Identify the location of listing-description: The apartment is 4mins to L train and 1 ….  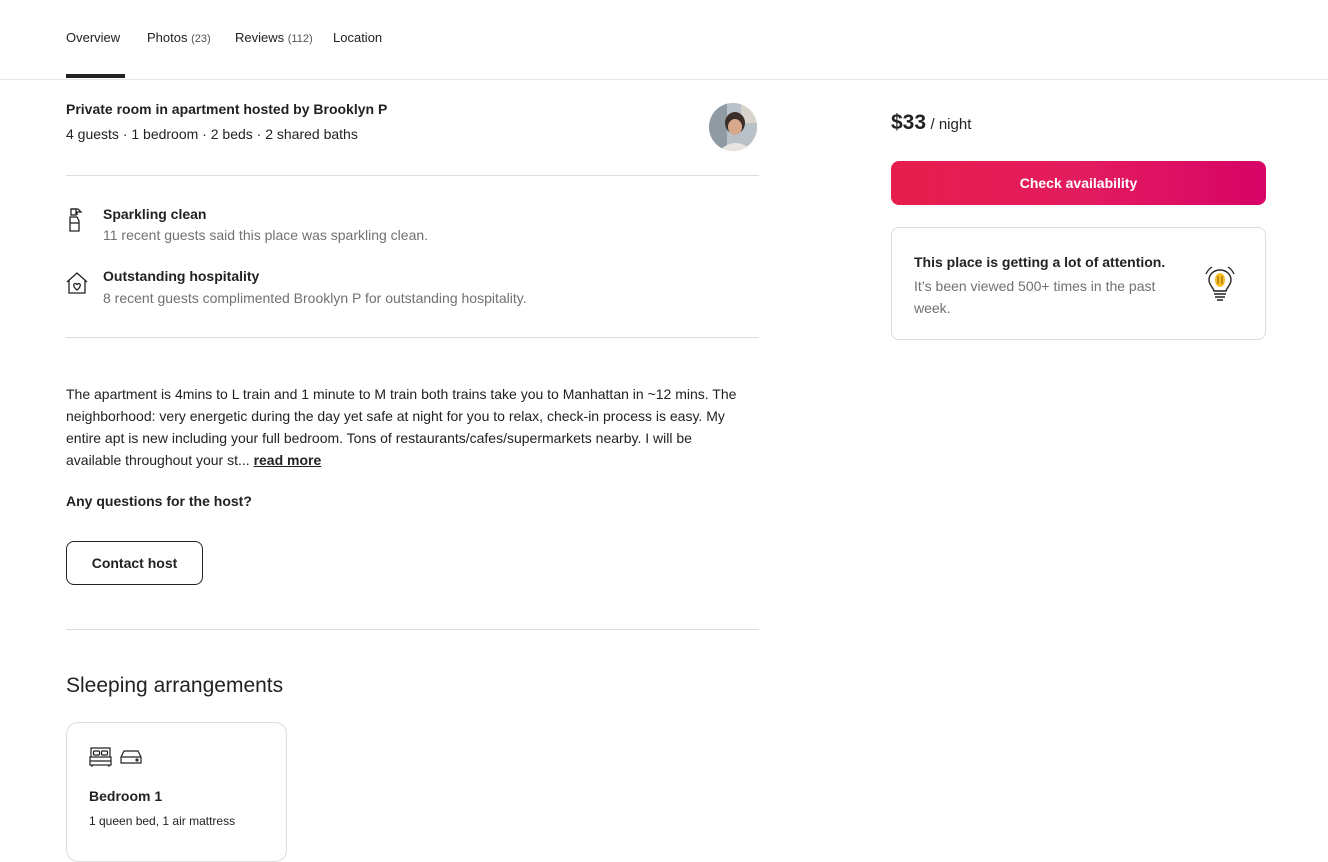
(406, 427).